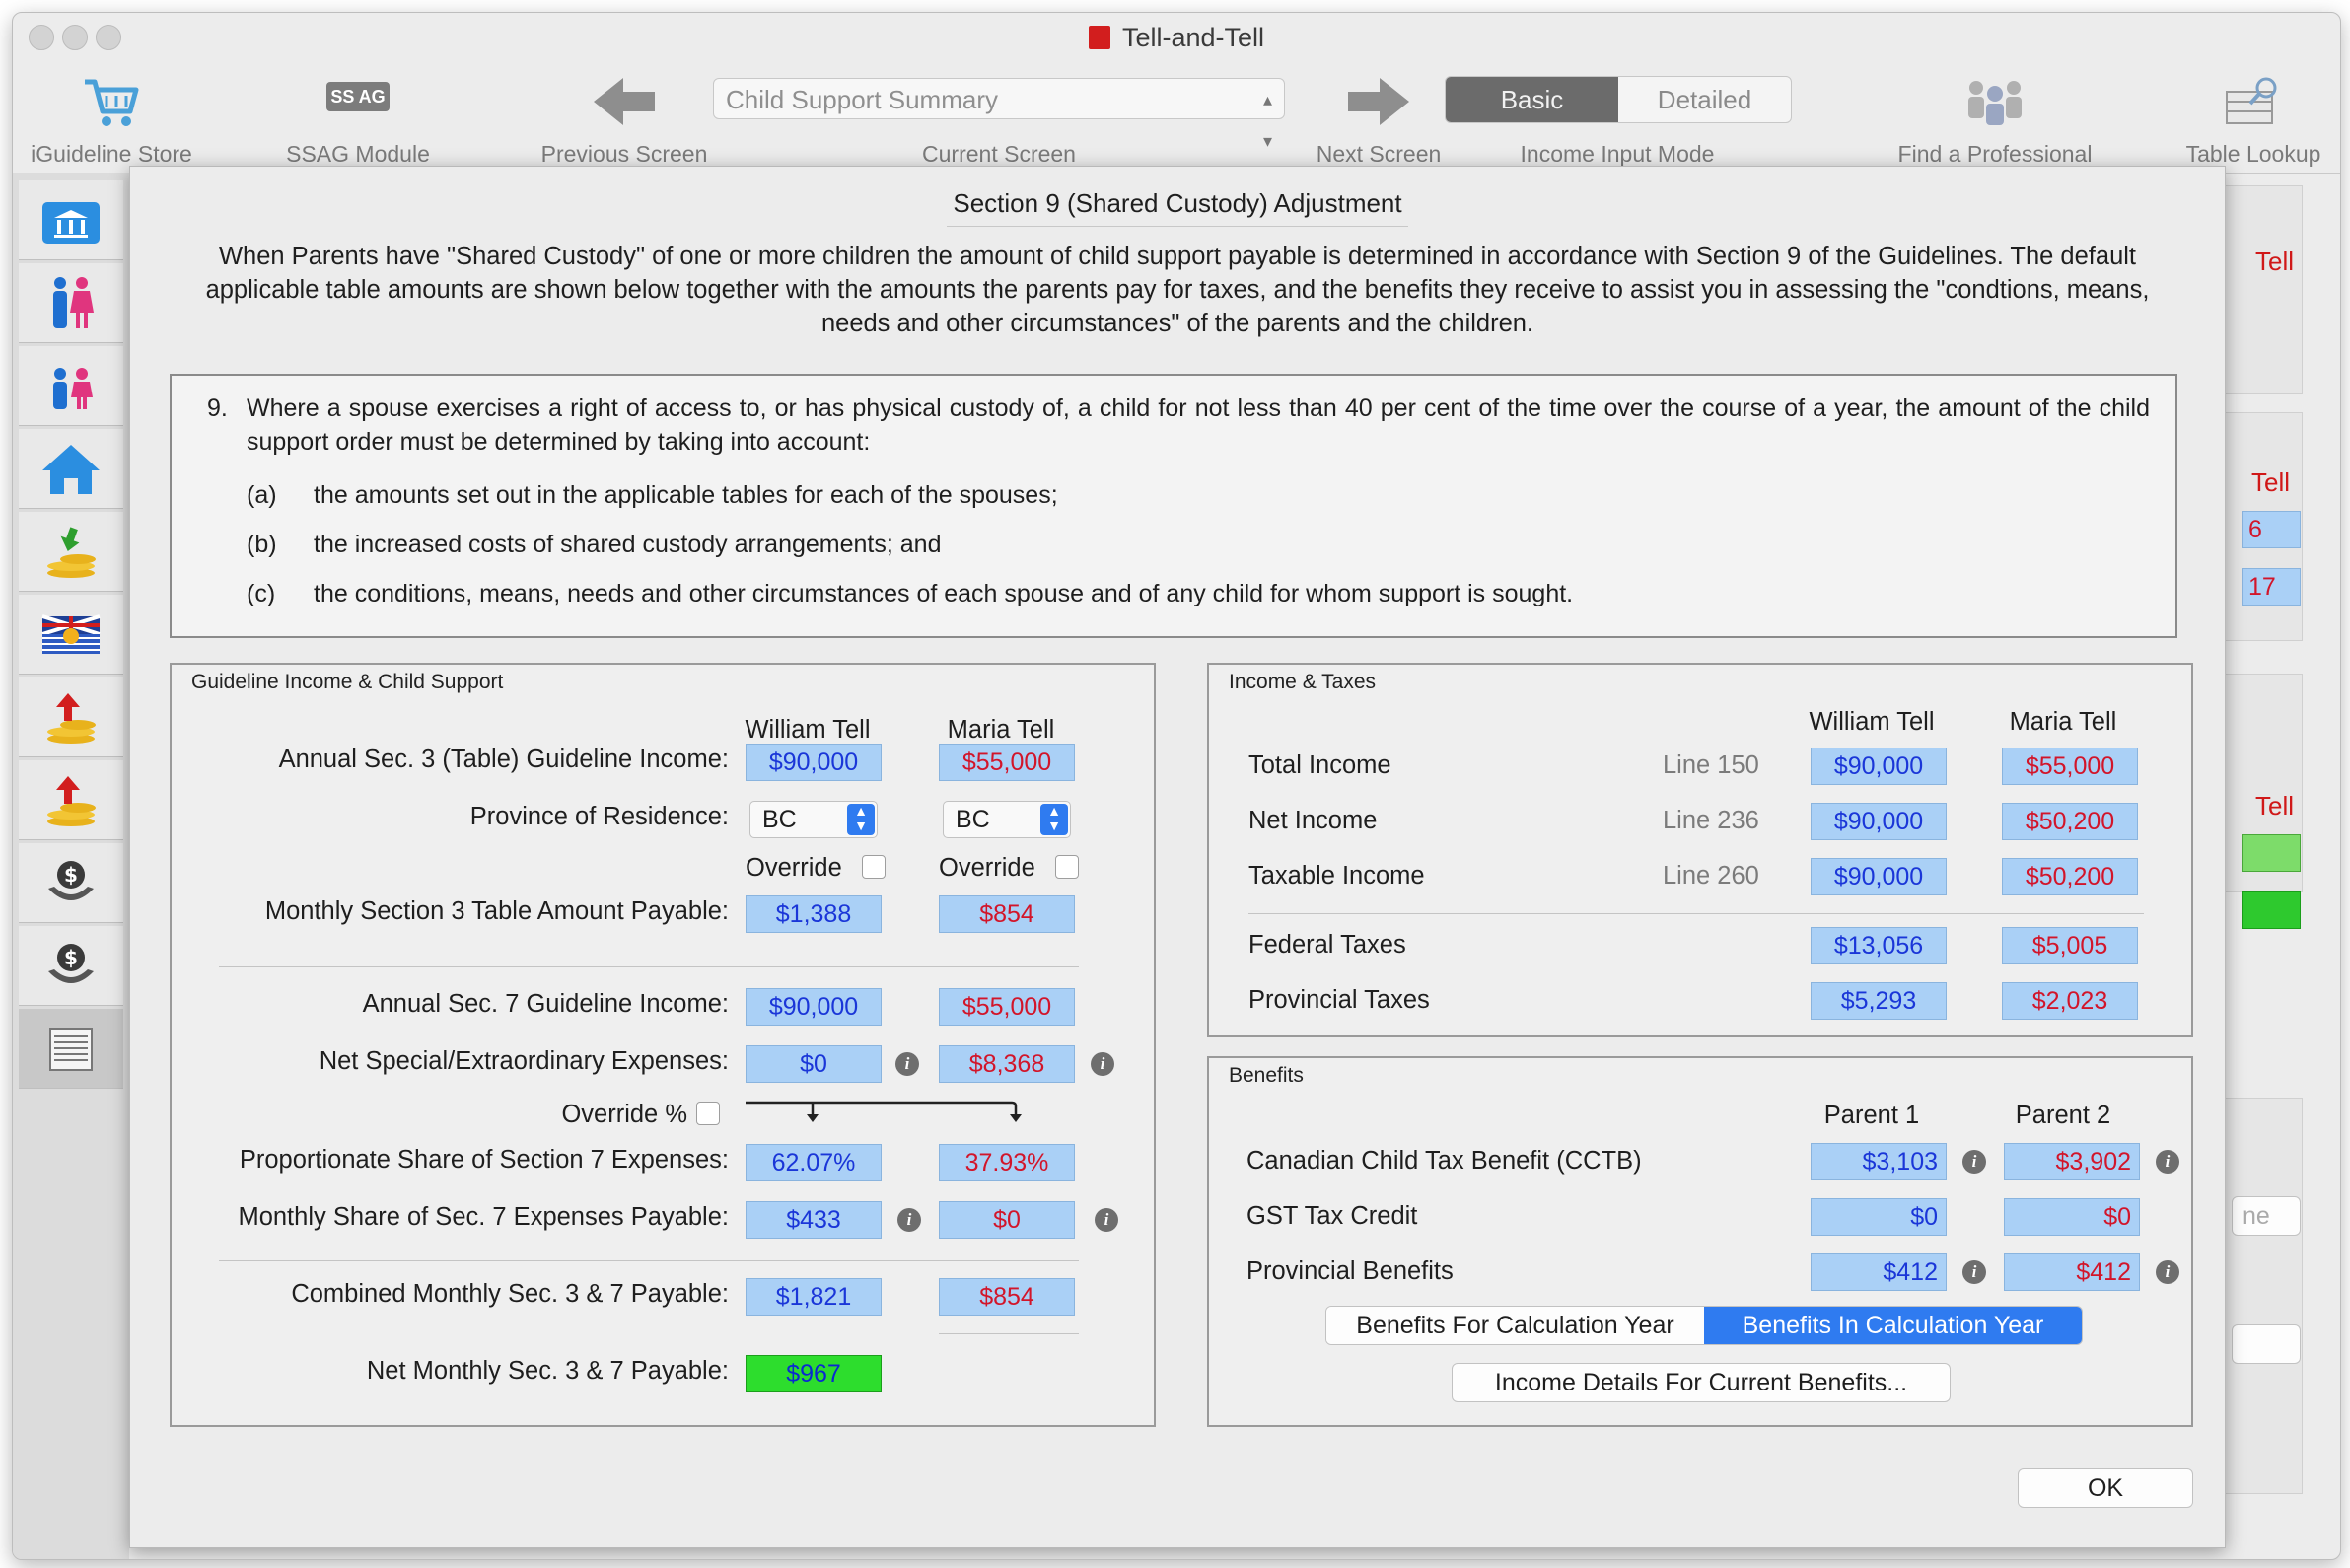 The height and width of the screenshot is (1568, 2350). Describe the element at coordinates (71, 223) in the screenshot. I see `bank-folder-icon` at that location.